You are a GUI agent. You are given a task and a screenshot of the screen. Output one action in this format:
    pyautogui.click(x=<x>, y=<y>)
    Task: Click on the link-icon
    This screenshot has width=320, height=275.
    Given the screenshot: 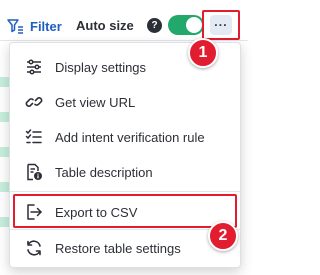 What is the action you would take?
    pyautogui.click(x=34, y=102)
    